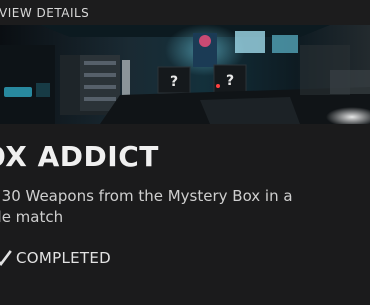 The width and height of the screenshot is (370, 305). What do you see at coordinates (45, 12) in the screenshot?
I see `view-details-label: VIEW DETAILS` at bounding box center [45, 12].